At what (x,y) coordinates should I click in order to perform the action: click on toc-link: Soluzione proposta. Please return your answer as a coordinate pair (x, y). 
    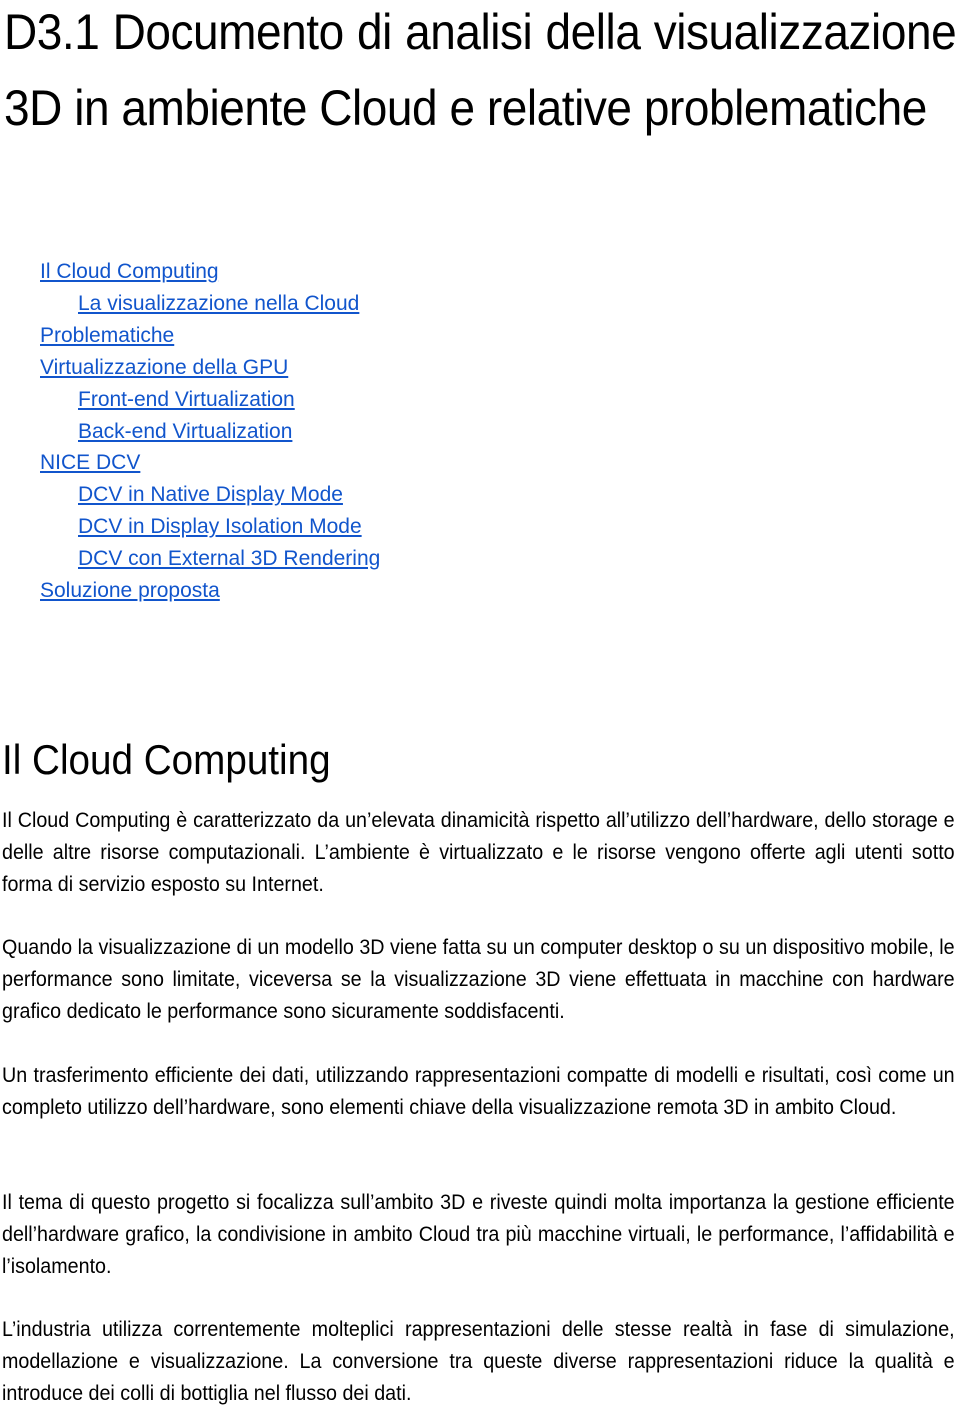
    Looking at the image, I should click on (210, 591).